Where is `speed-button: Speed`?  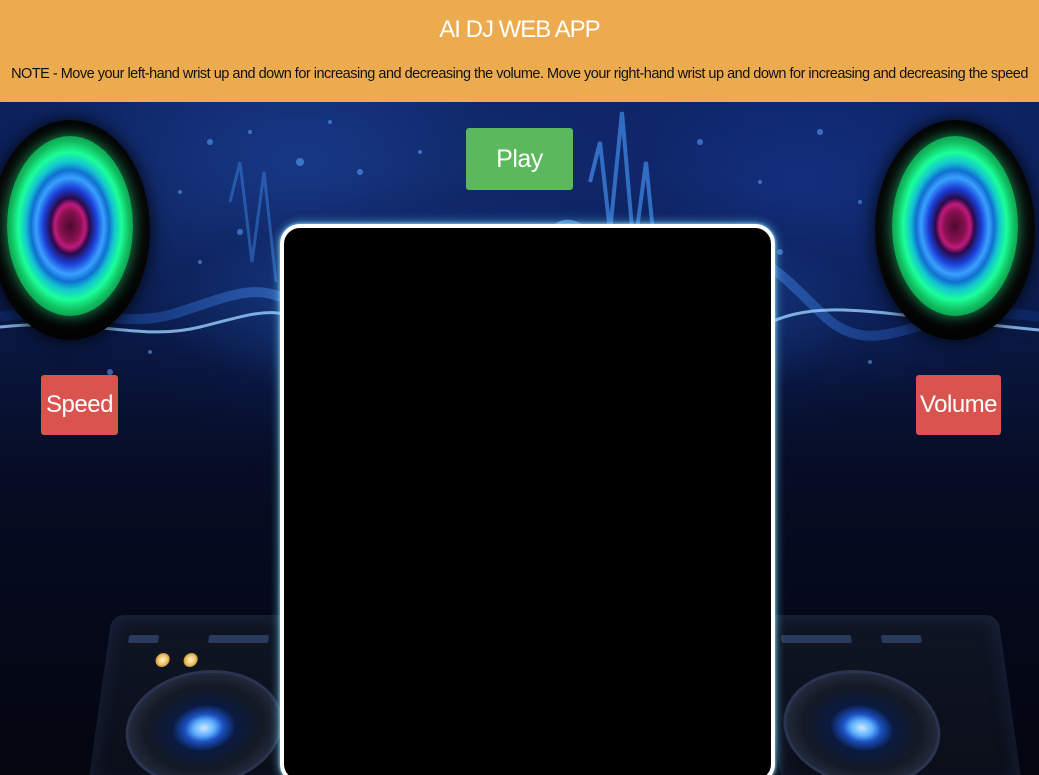
speed-button: Speed is located at coordinates (79, 405).